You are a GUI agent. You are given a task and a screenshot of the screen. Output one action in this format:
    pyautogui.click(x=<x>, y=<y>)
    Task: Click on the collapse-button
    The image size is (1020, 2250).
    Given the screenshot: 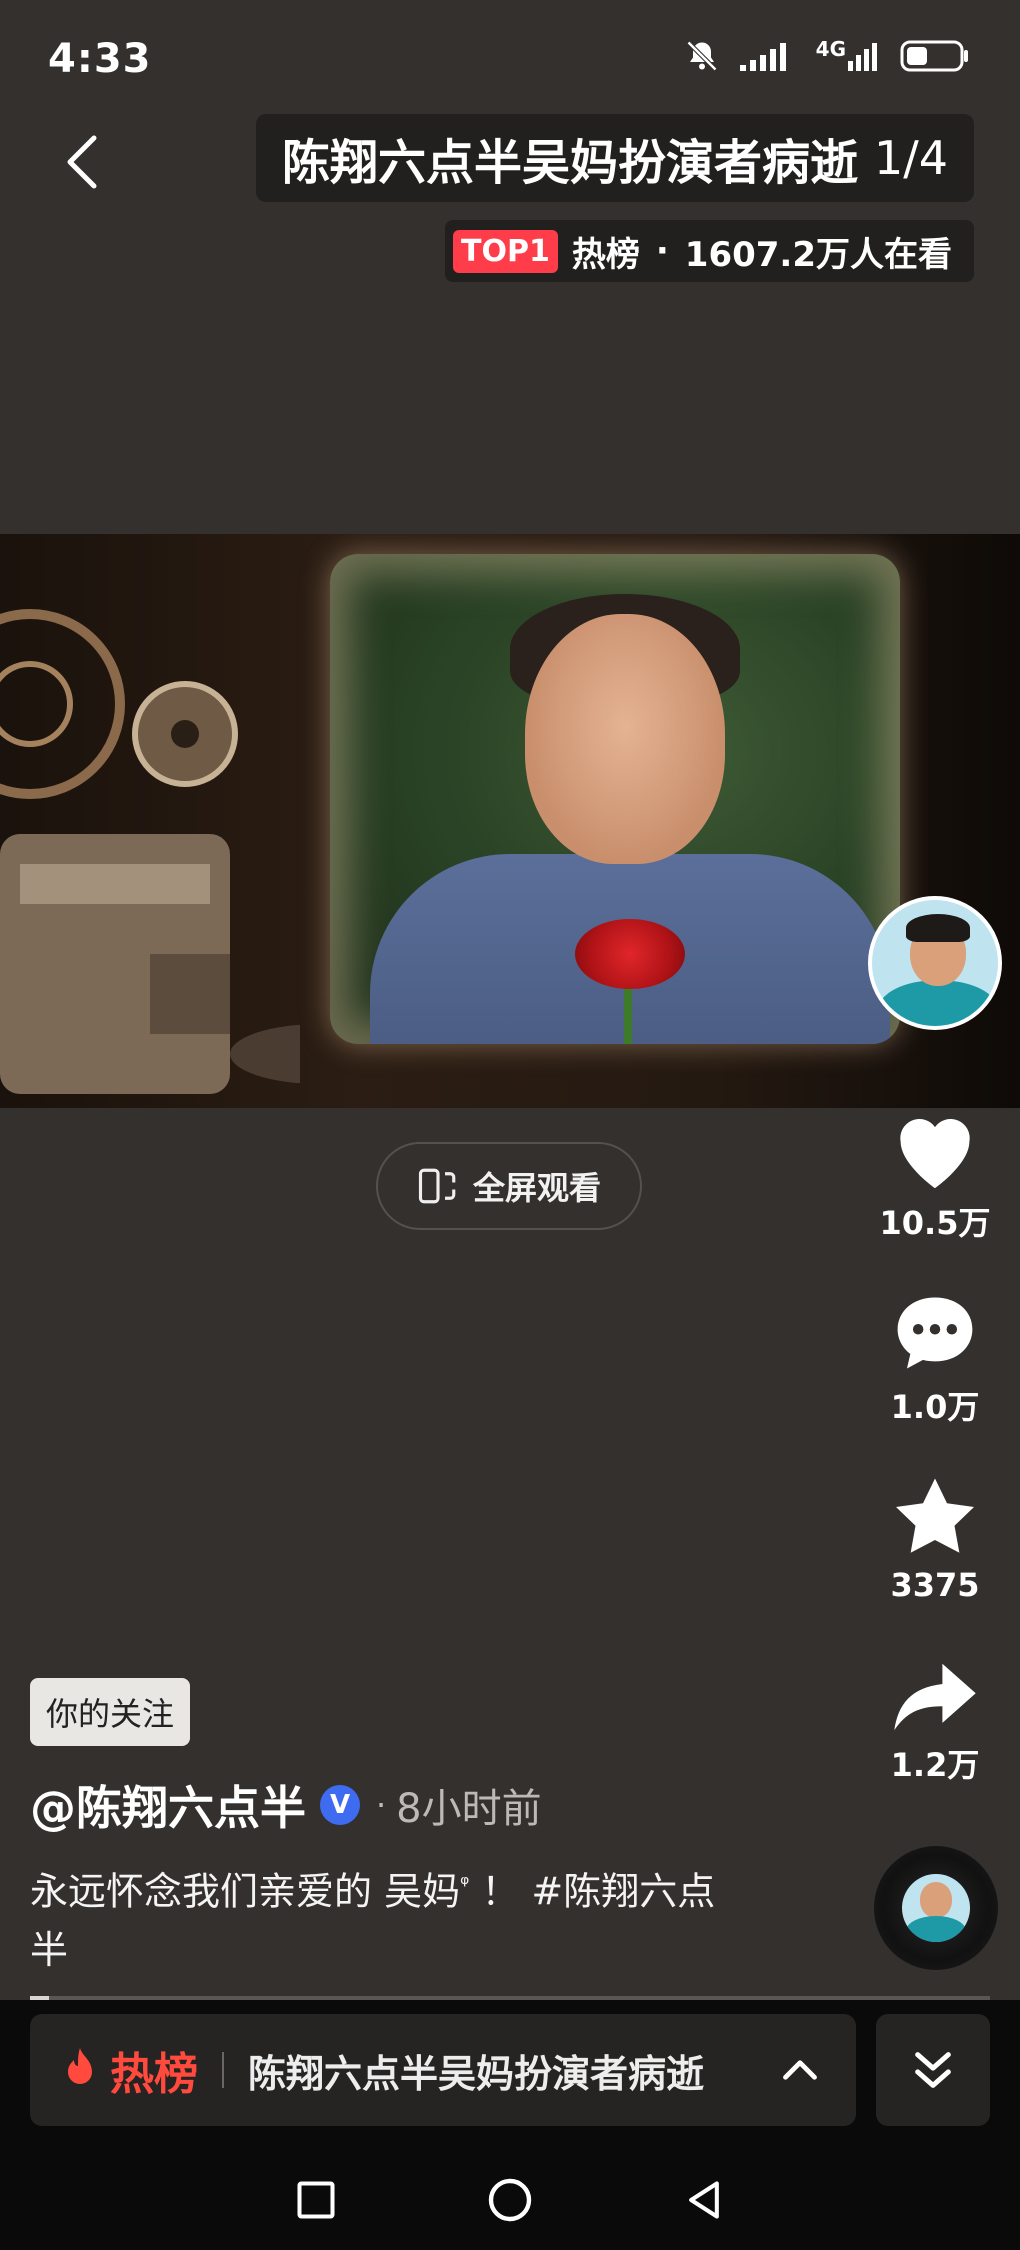 What is the action you would take?
    pyautogui.click(x=933, y=2070)
    